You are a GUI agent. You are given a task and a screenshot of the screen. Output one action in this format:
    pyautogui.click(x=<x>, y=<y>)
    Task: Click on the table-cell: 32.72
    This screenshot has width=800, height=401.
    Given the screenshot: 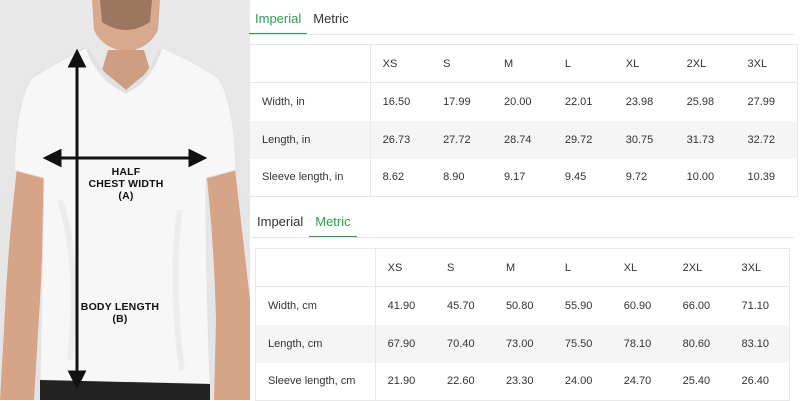 What is the action you would take?
    pyautogui.click(x=766, y=139)
    